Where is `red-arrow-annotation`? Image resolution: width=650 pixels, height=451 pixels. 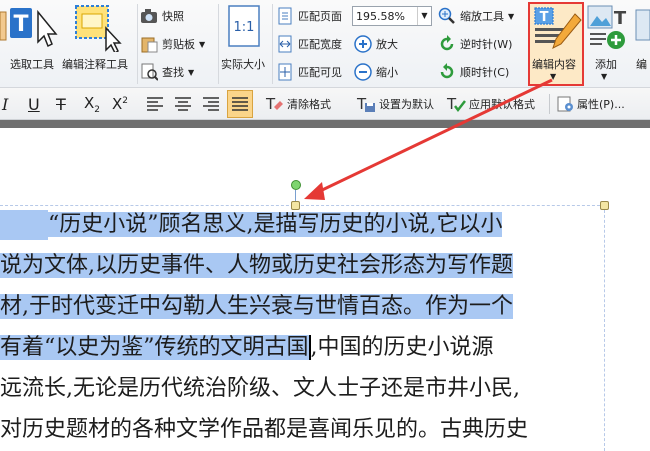
red-arrow-annotation is located at coordinates (428, 139).